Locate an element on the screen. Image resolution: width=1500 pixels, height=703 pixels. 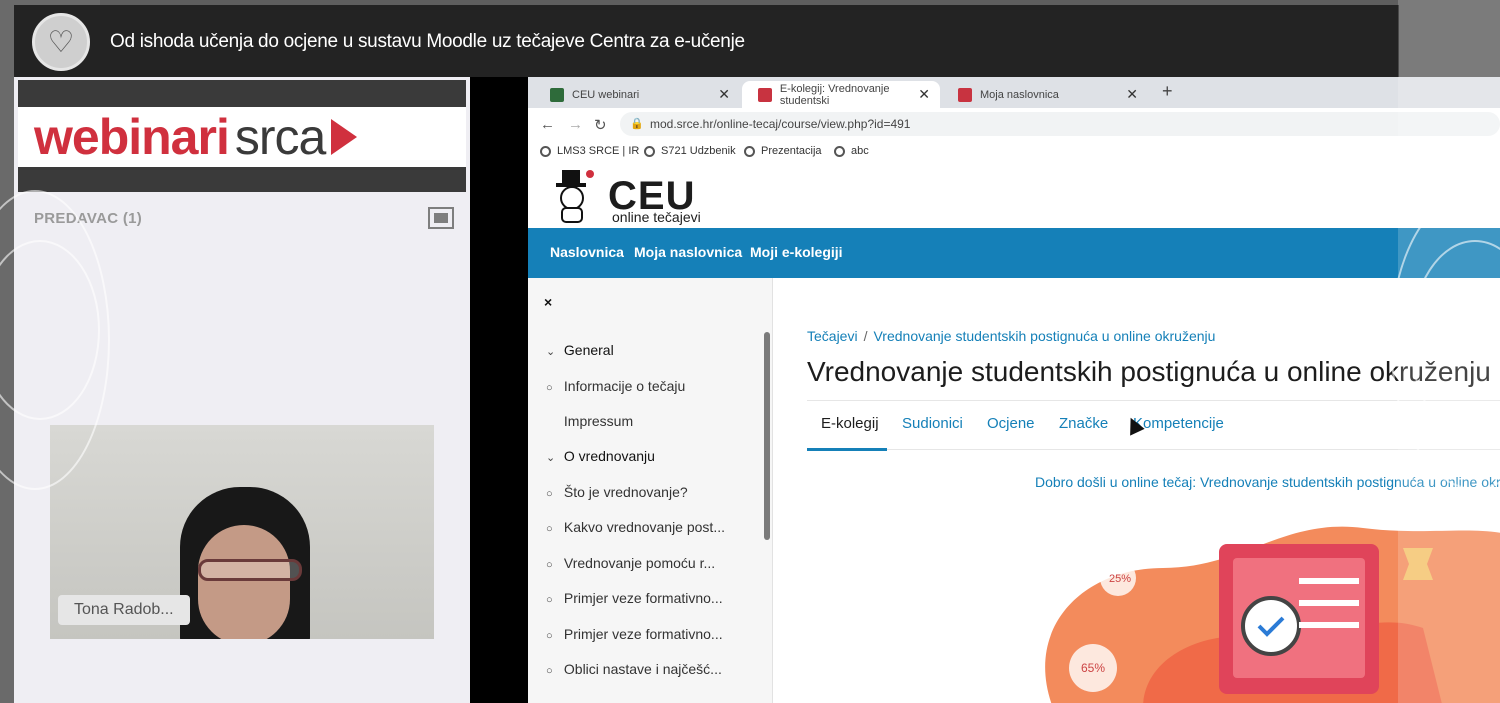
ceu-logo-subtitle: online tečajevi is located at coordinates (656, 217).